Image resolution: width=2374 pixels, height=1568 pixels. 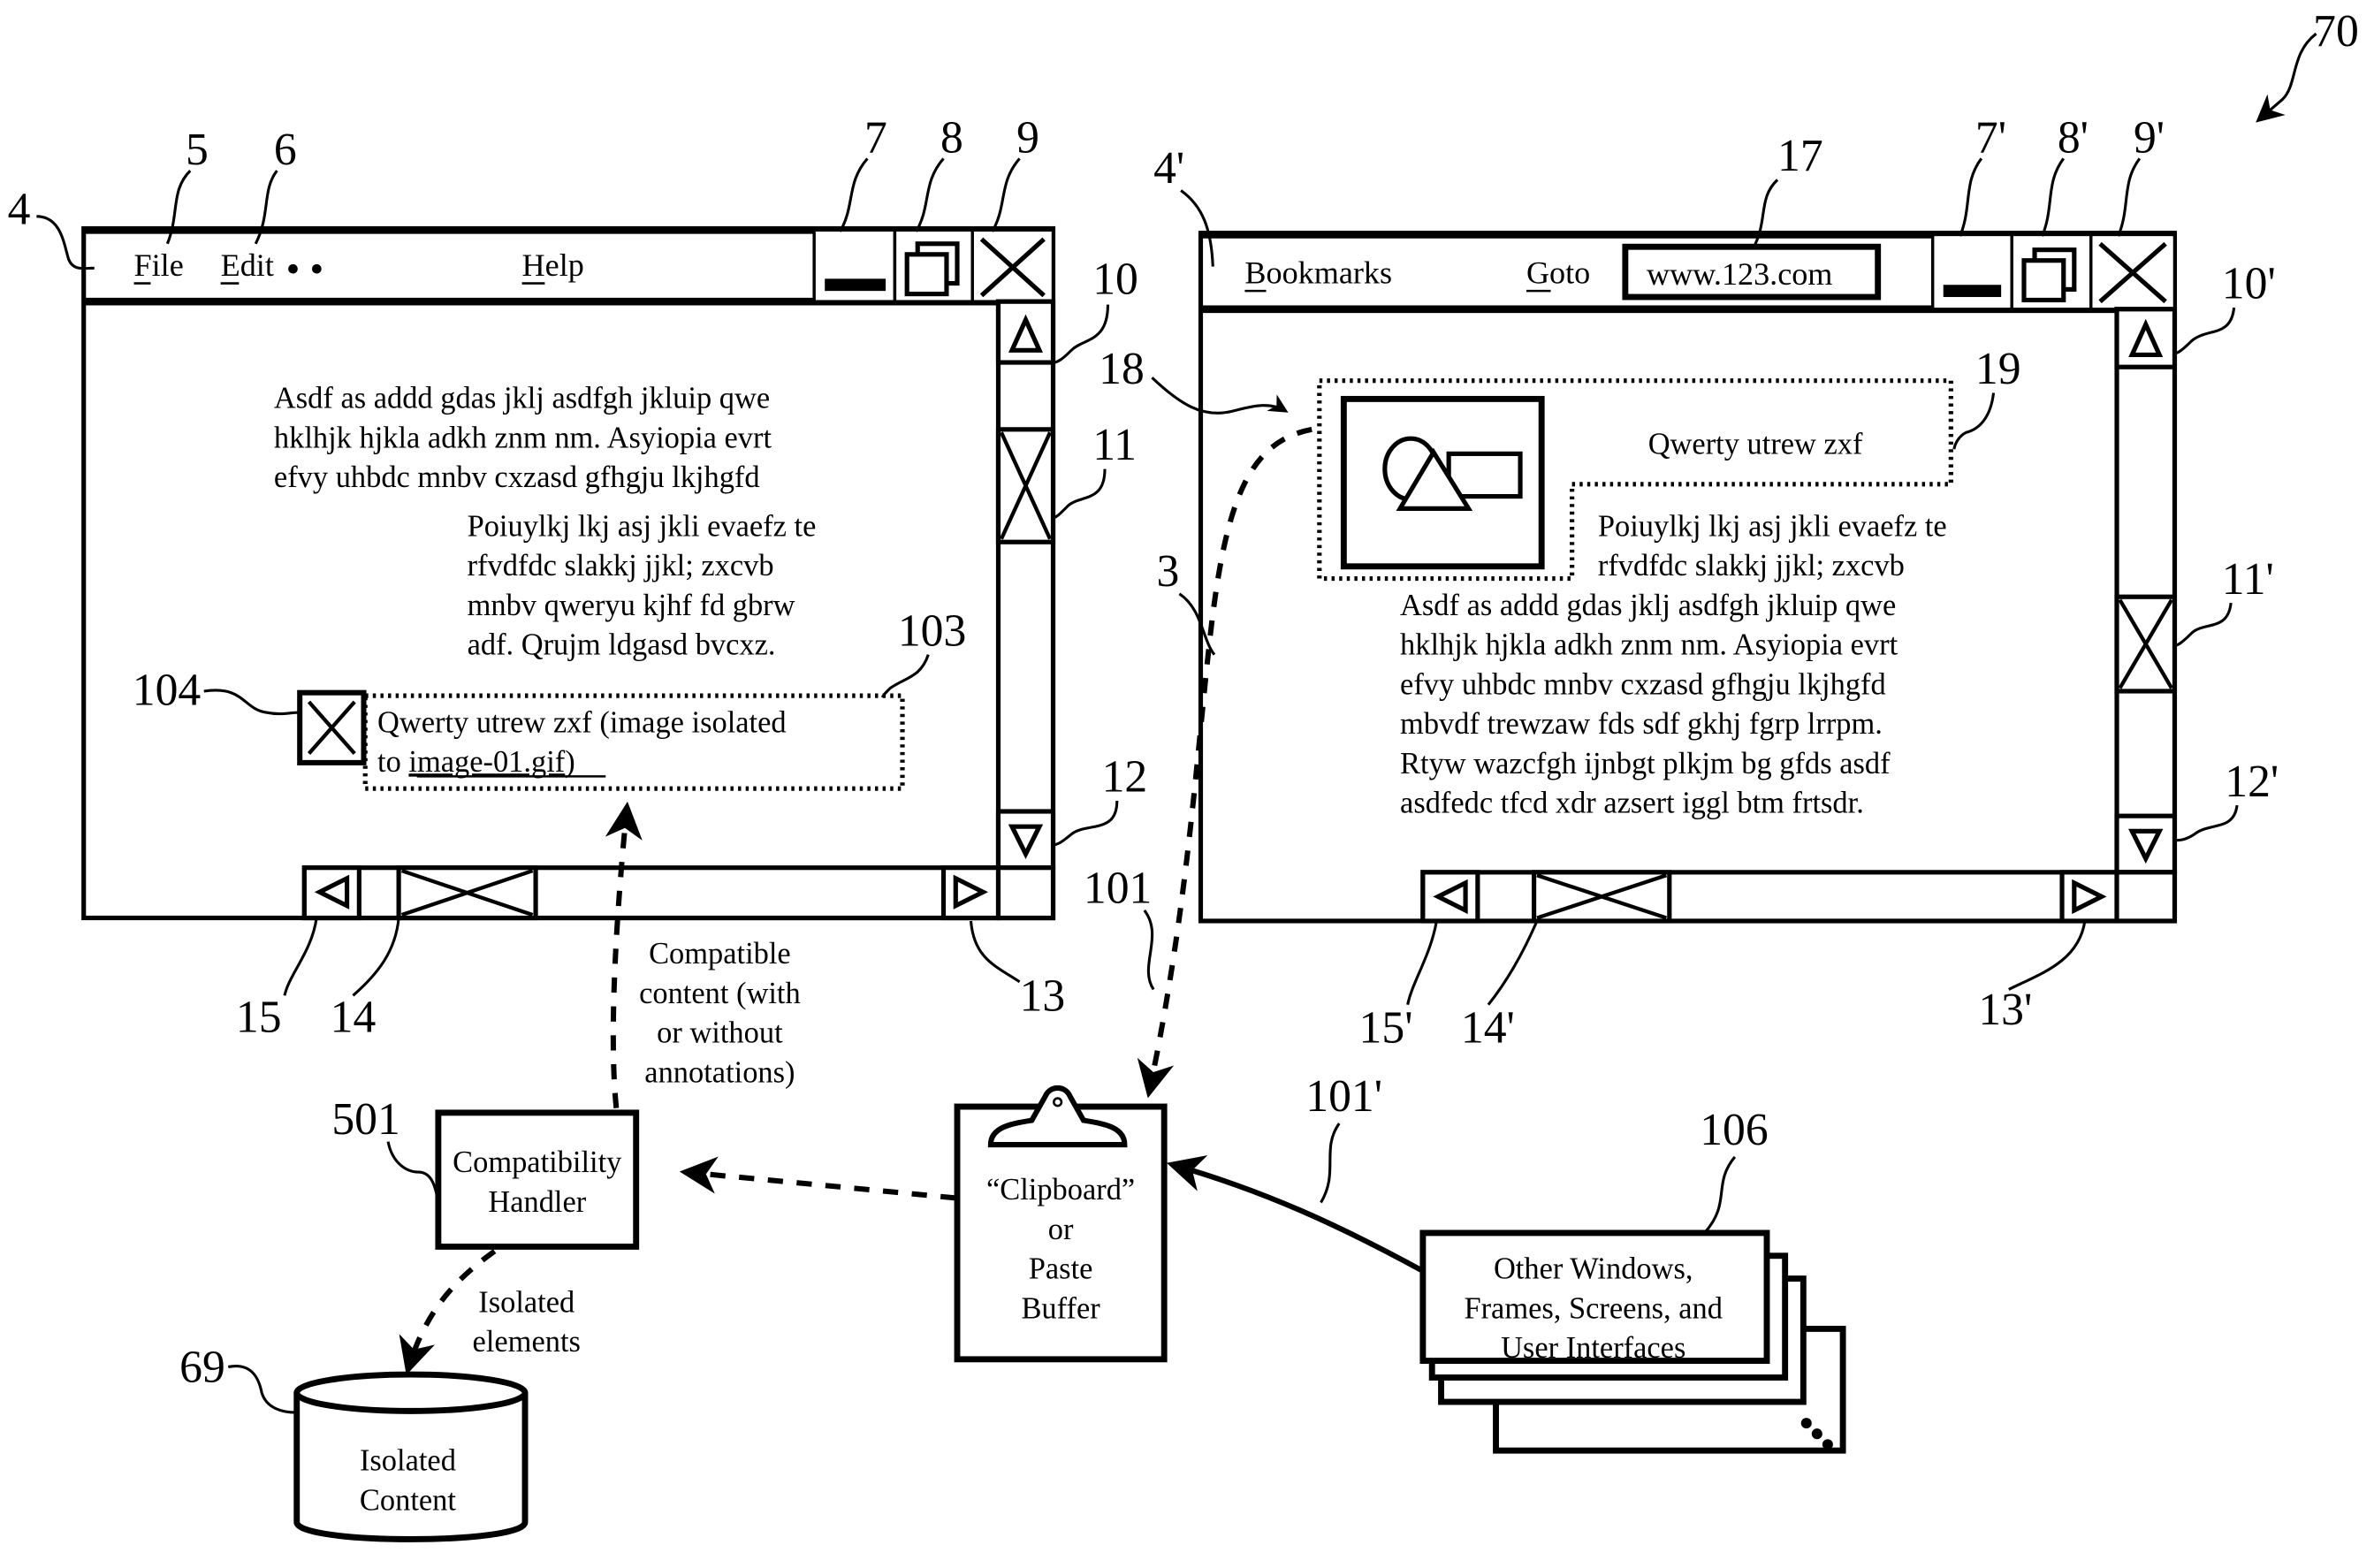 What do you see at coordinates (720, 954) in the screenshot?
I see `label-line: Compatible` at bounding box center [720, 954].